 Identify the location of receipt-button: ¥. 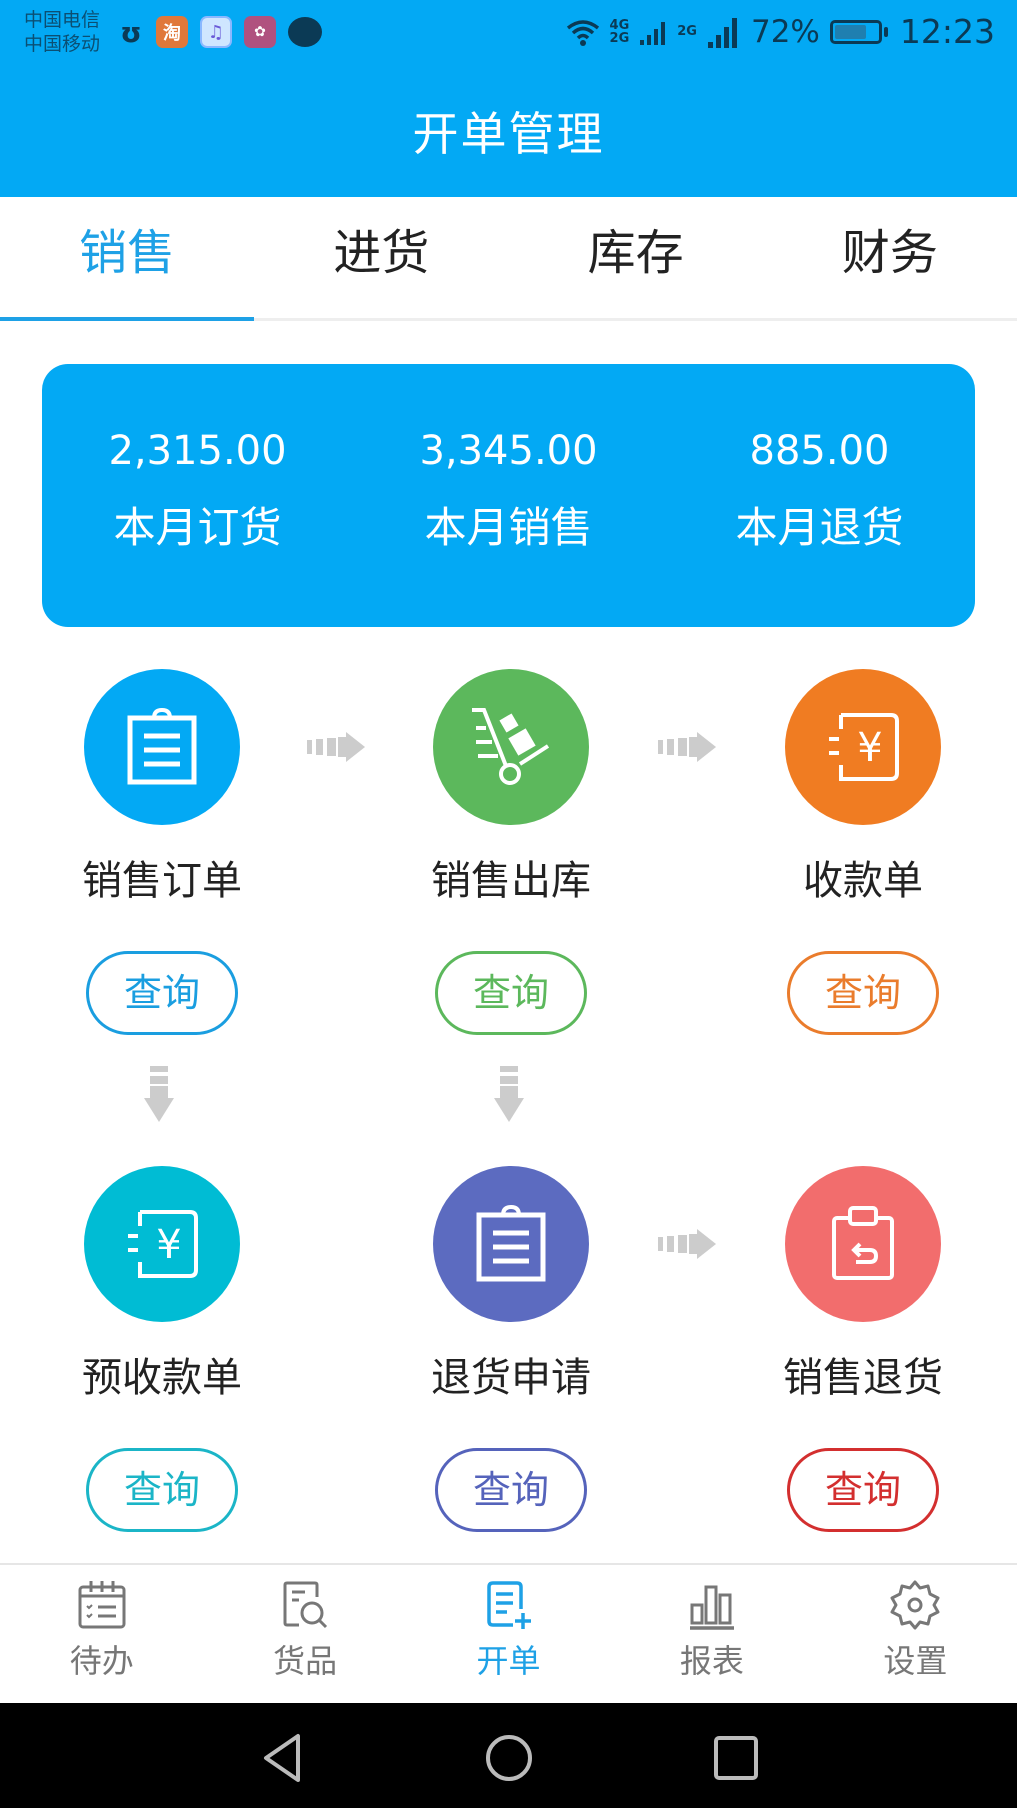
(863, 747).